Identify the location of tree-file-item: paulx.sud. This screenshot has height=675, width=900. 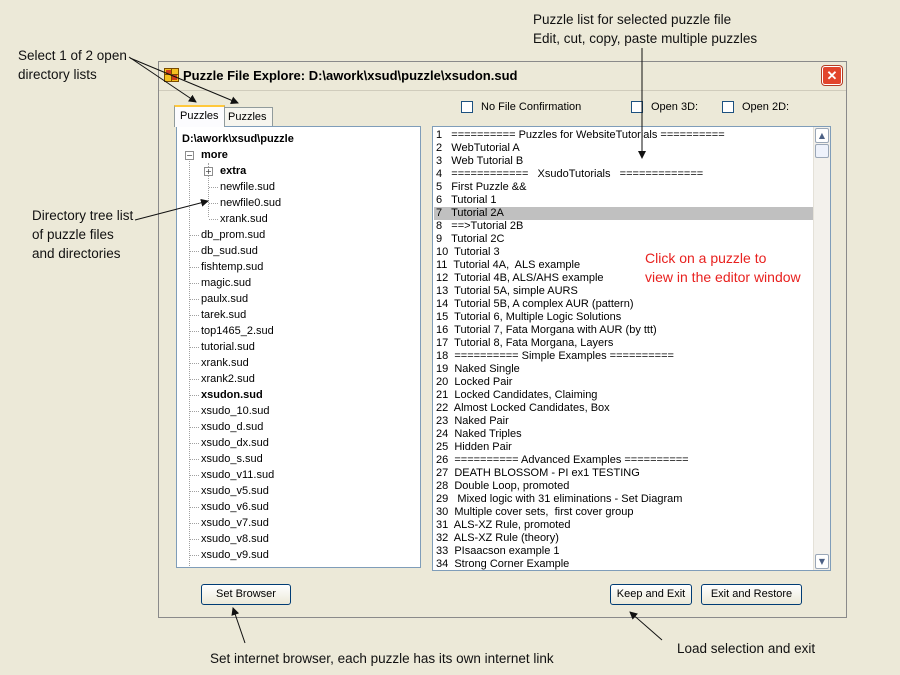
(224, 299).